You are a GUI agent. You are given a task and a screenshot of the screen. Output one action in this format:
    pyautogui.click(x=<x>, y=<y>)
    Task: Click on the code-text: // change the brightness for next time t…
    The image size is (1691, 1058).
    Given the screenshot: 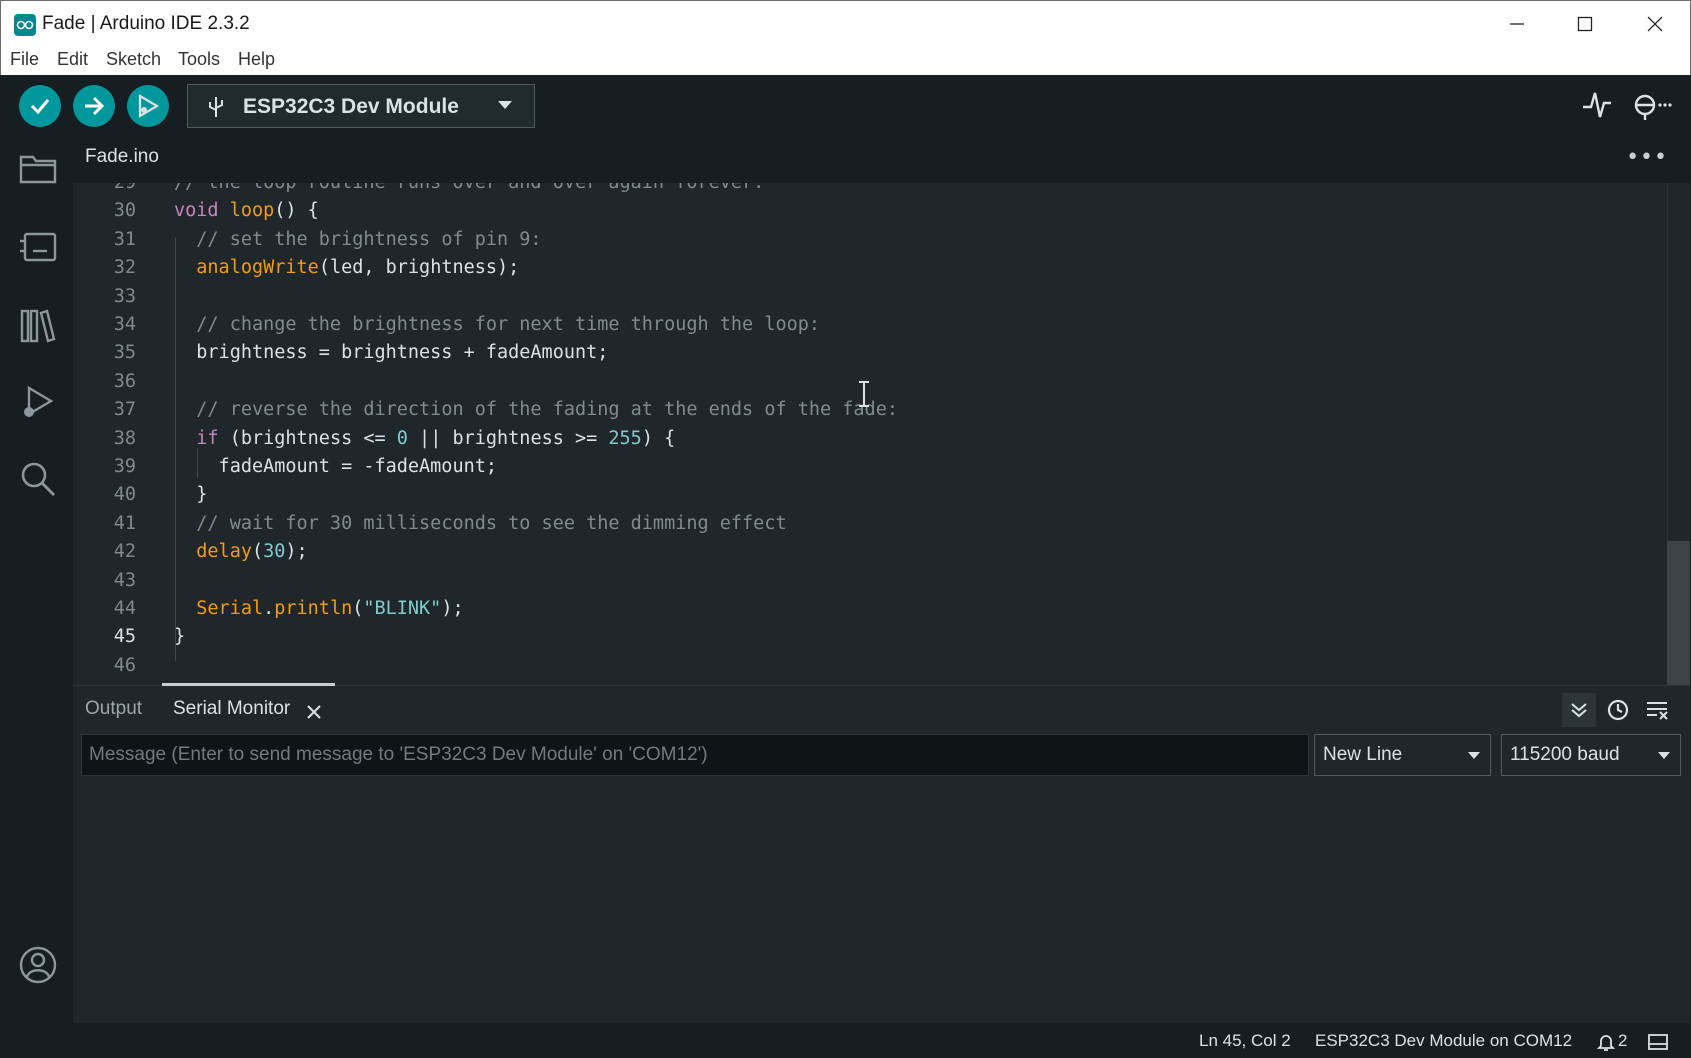 What is the action you would take?
    pyautogui.click(x=508, y=324)
    